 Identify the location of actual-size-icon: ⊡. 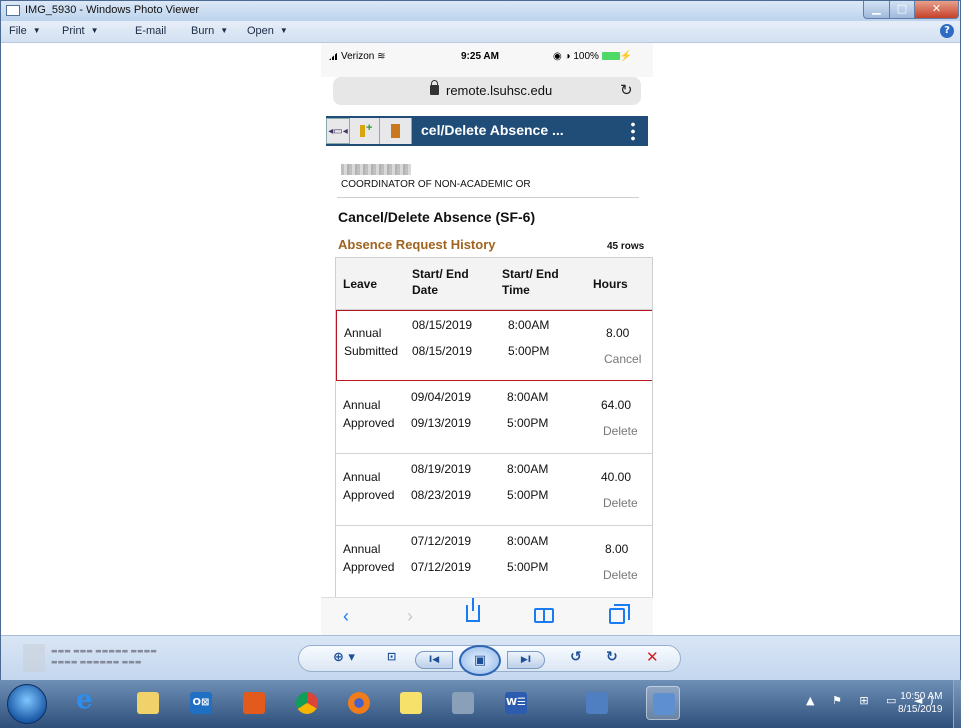
(391, 656).